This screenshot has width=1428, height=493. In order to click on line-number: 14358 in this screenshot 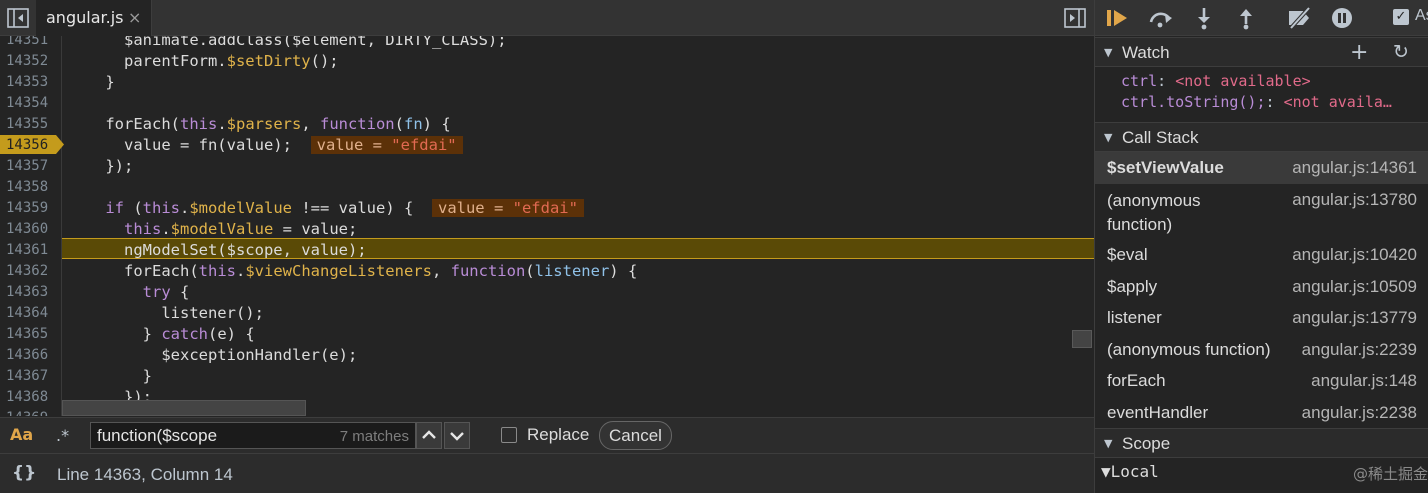, I will do `click(29, 187)`.